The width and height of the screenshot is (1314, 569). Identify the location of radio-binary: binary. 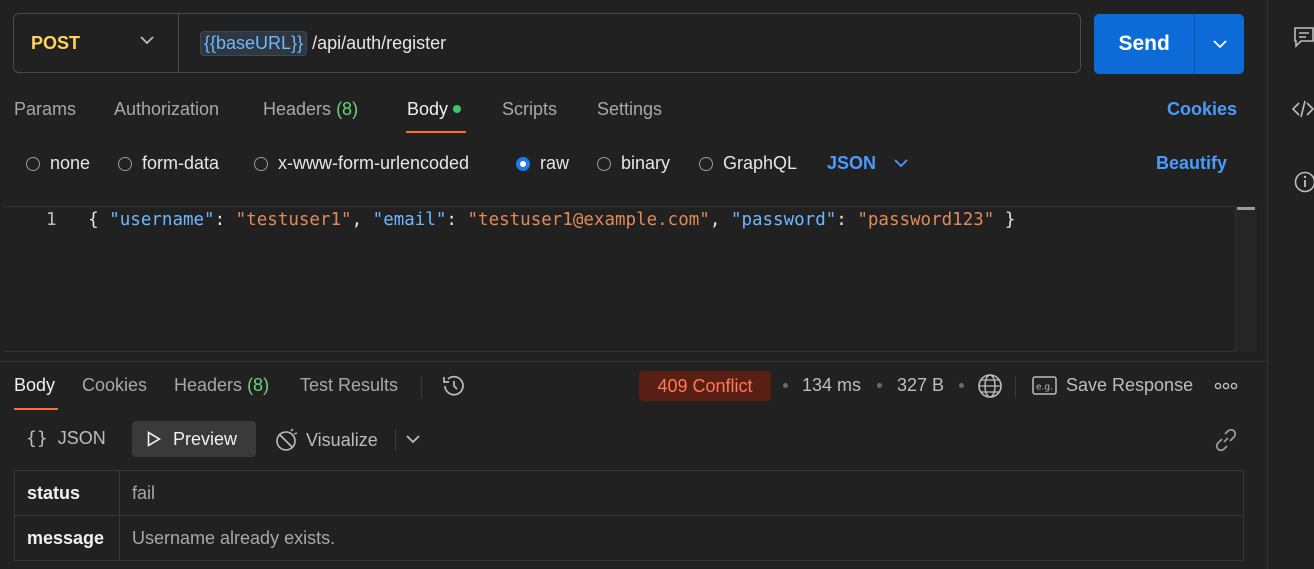
(633, 163).